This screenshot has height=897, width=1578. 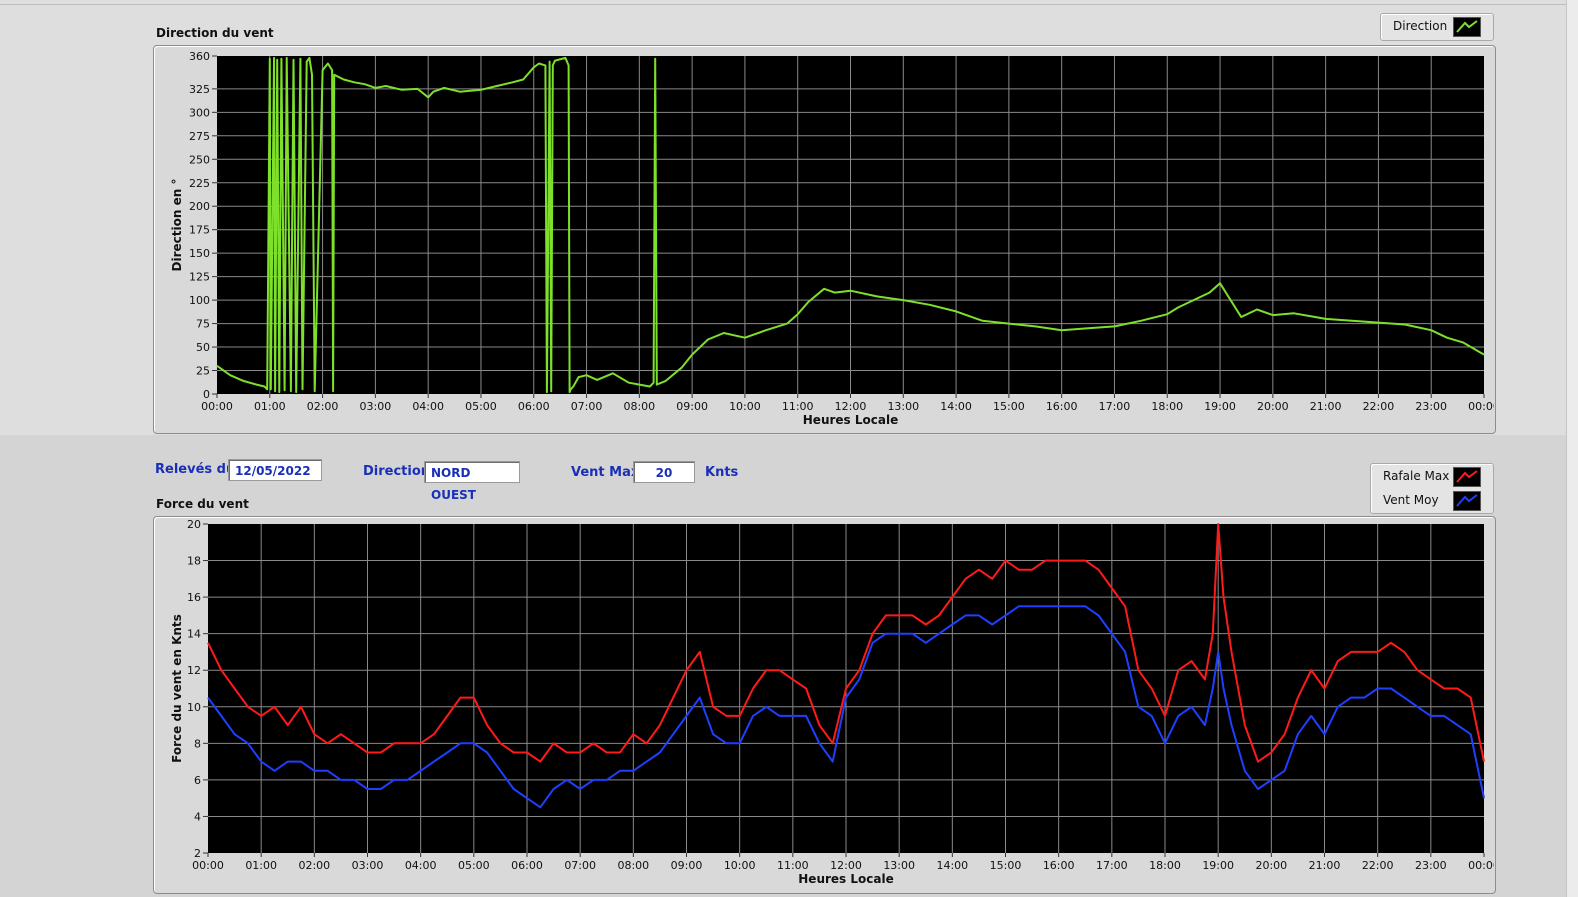 What do you see at coordinates (1379, 406) in the screenshot?
I see `x-tick-label: 22:00` at bounding box center [1379, 406].